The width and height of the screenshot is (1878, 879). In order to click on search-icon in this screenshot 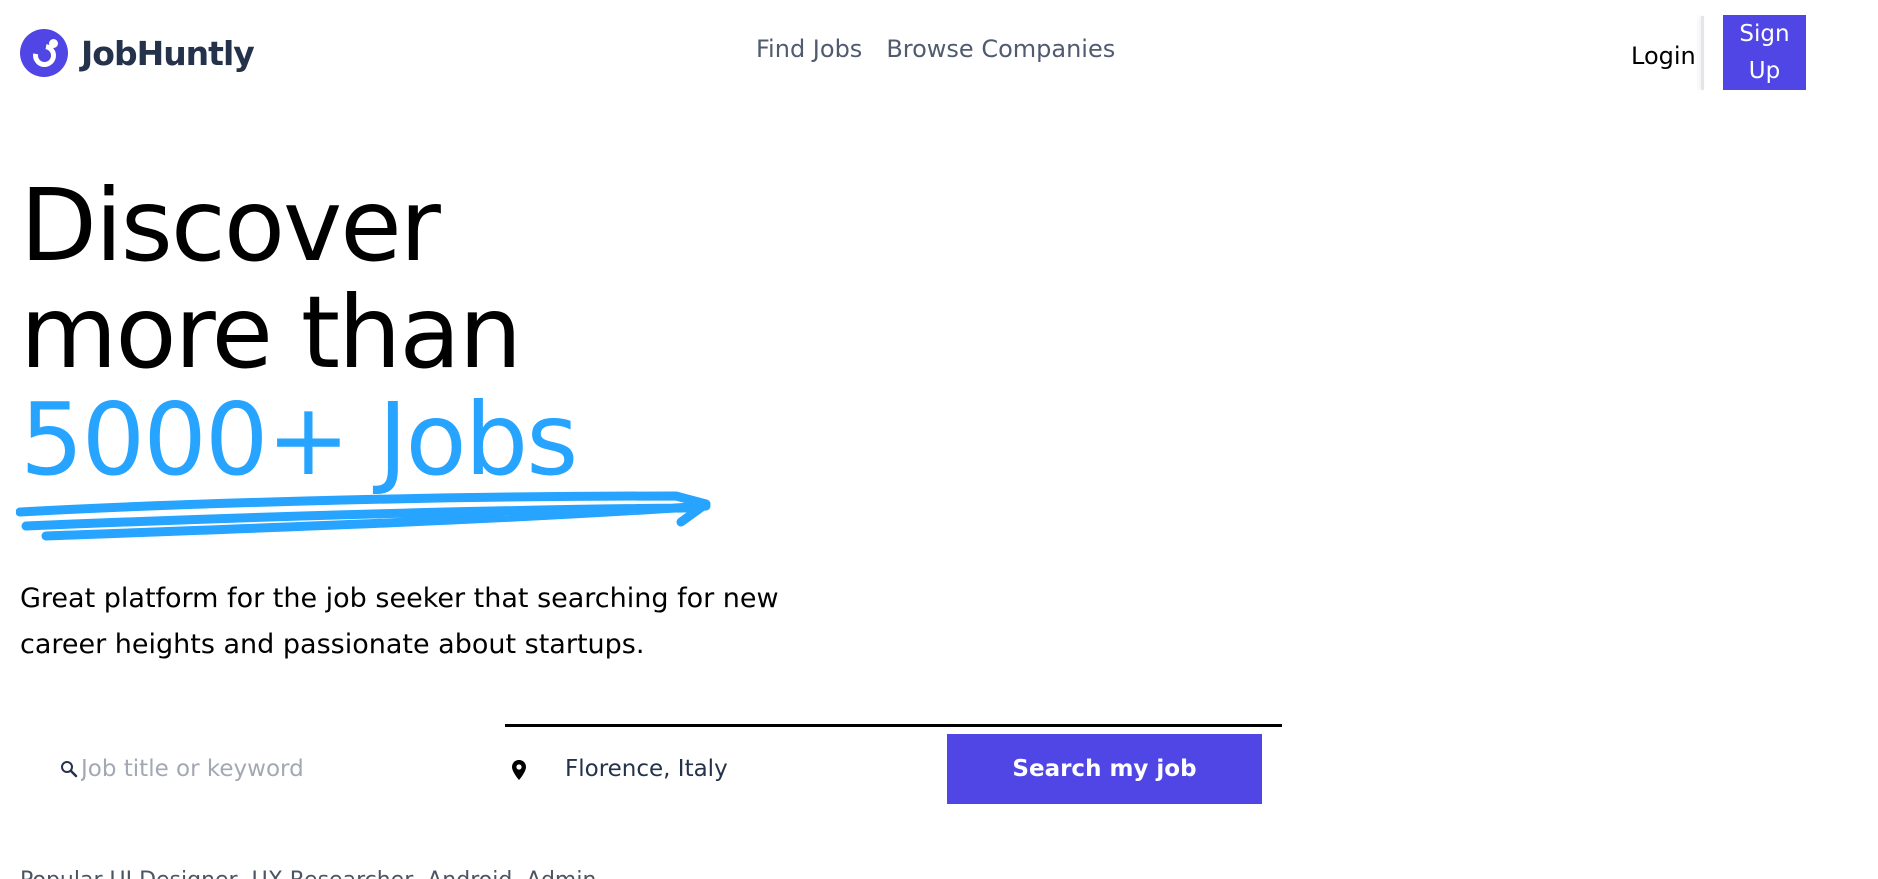, I will do `click(69, 769)`.